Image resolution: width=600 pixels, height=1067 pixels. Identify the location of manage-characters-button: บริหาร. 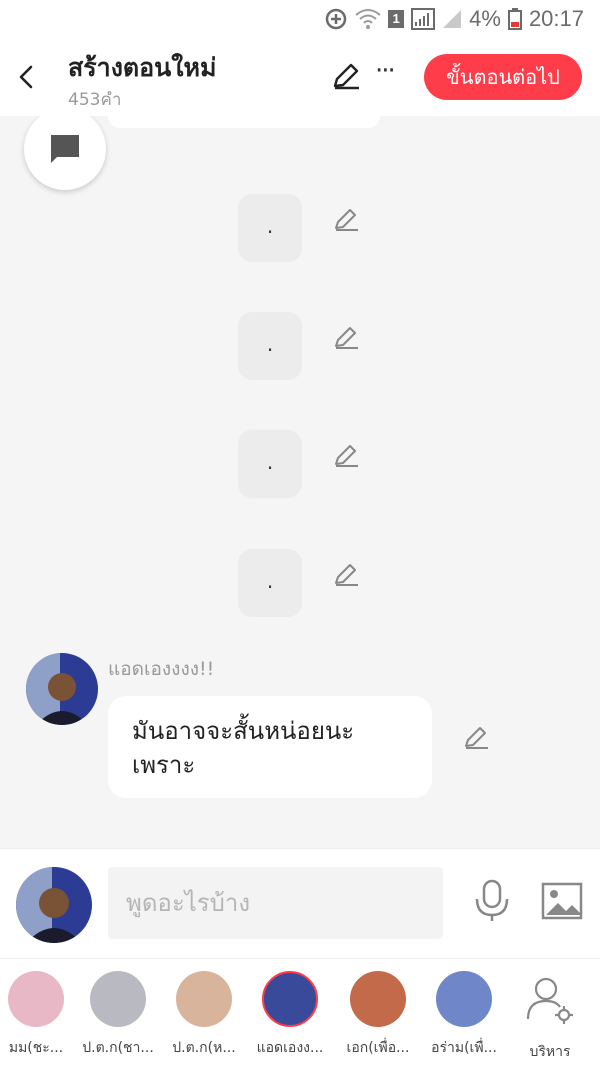
(550, 1017).